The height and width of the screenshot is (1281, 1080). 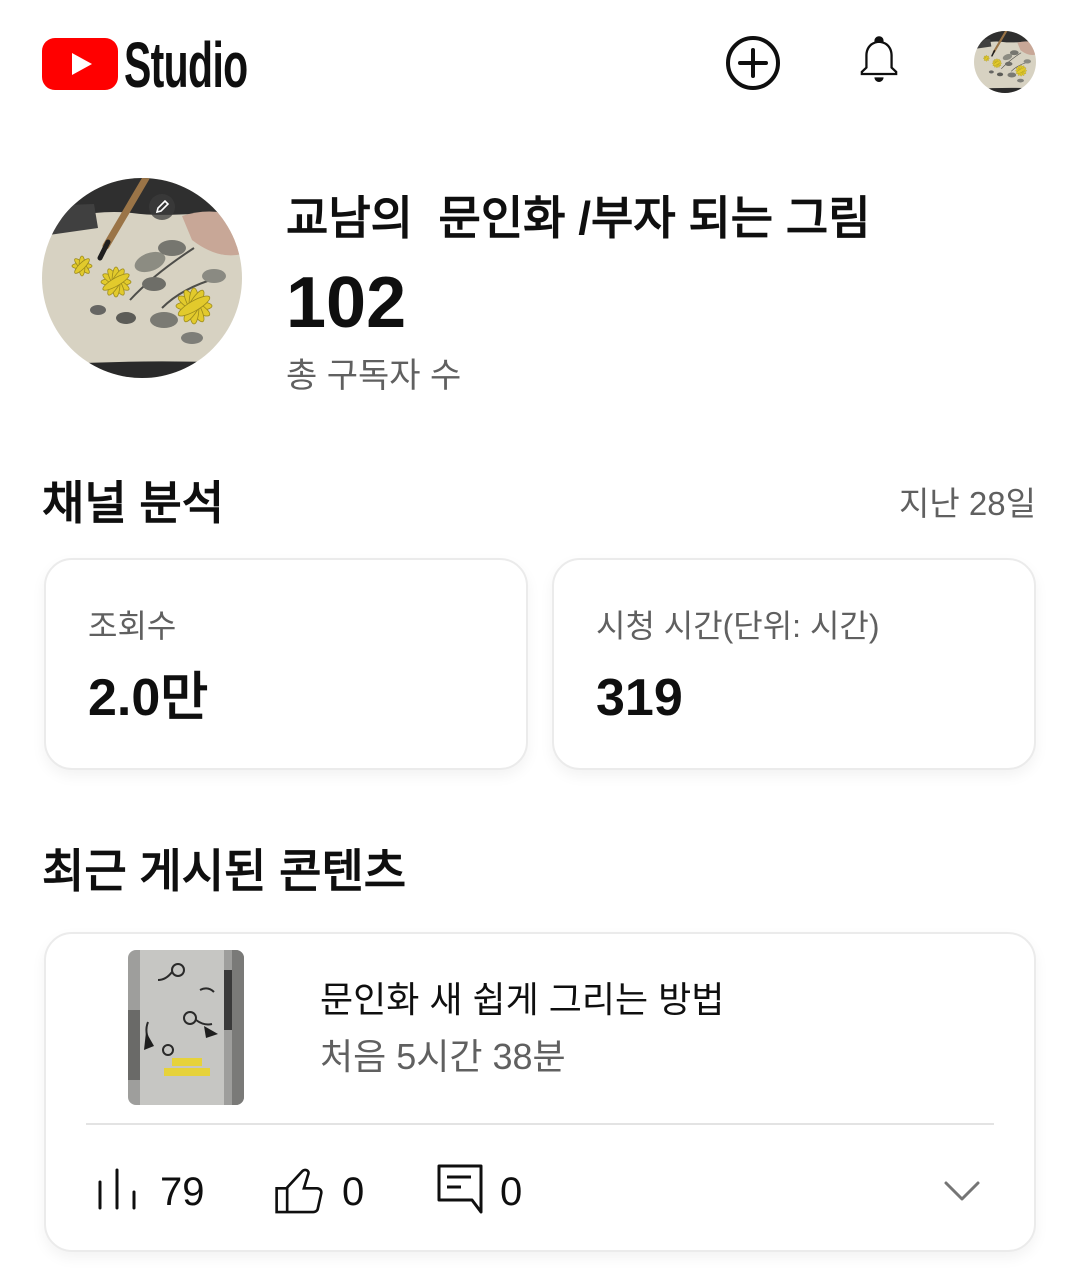 I want to click on watch-time-value: 319, so click(x=639, y=698).